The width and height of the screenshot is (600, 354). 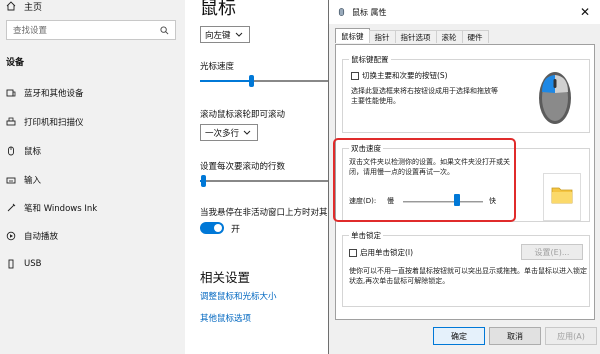 I want to click on test-area, so click(x=562, y=197).